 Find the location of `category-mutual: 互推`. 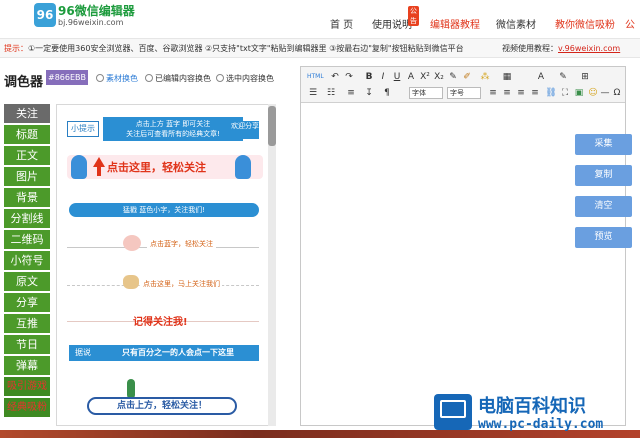

category-mutual: 互推 is located at coordinates (27, 323).